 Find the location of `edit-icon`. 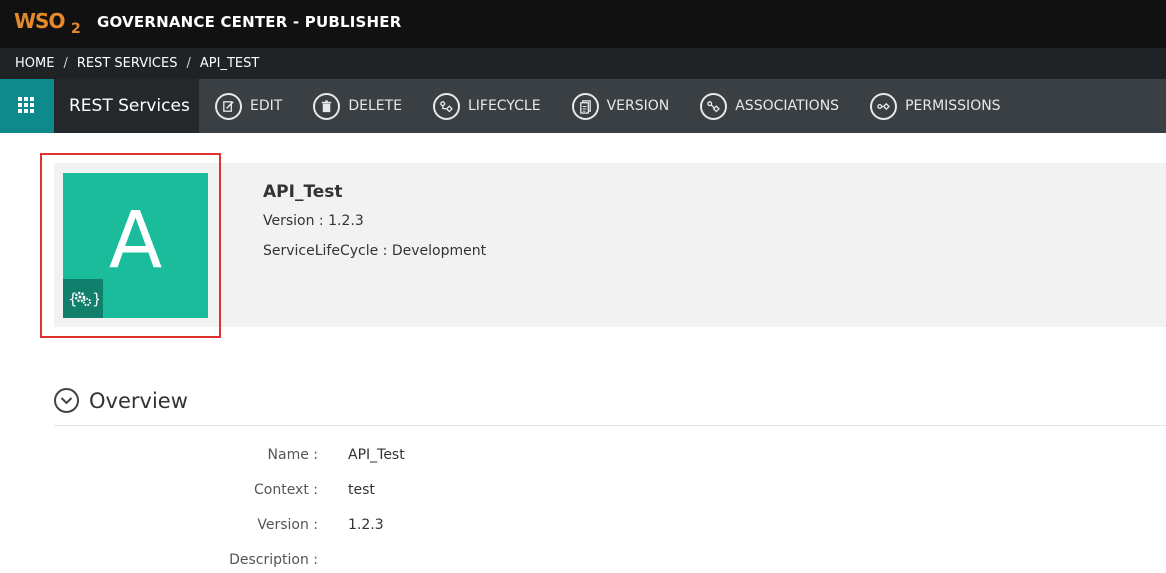

edit-icon is located at coordinates (228, 106).